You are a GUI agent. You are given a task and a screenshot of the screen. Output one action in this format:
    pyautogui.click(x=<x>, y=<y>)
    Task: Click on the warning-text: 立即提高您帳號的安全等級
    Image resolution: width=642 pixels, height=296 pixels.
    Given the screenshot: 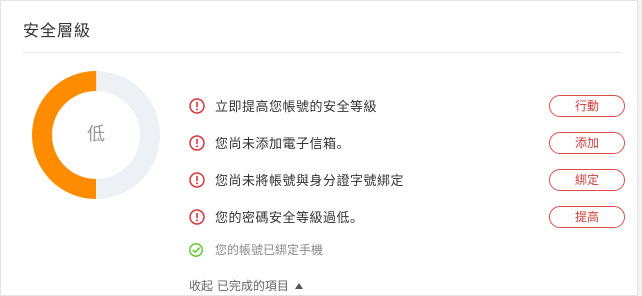 What is the action you would take?
    pyautogui.click(x=296, y=107)
    